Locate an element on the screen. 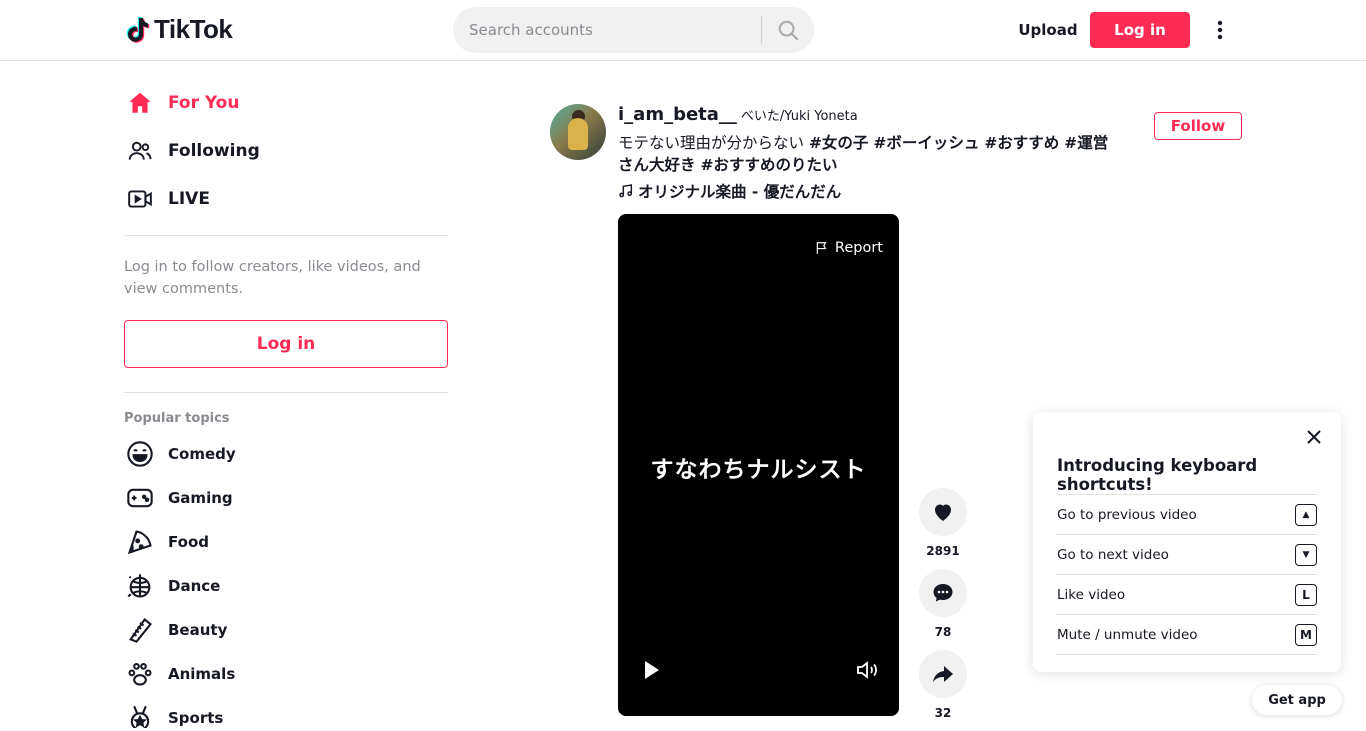  top-header: TikTok Upload Log in is located at coordinates (683, 30).